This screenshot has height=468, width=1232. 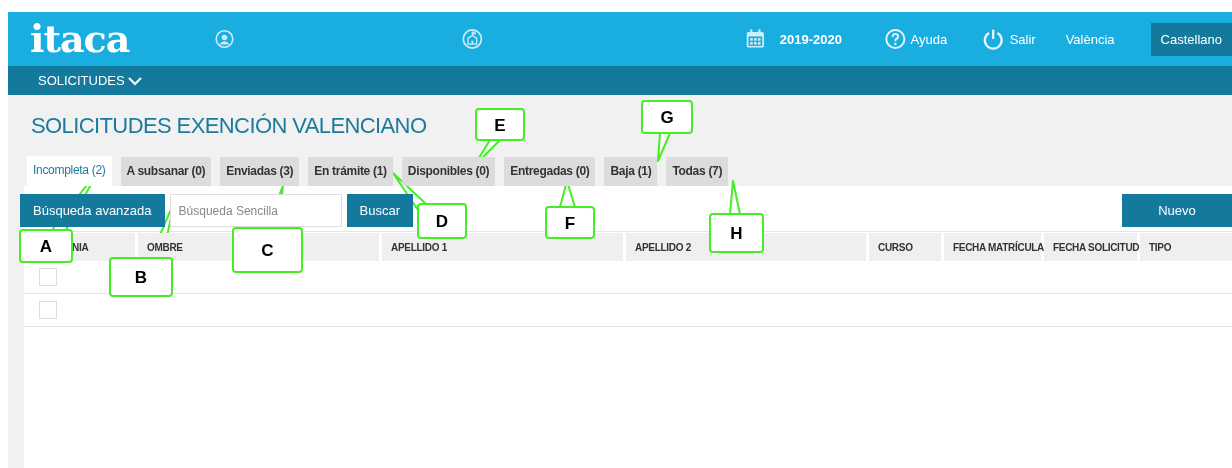 What do you see at coordinates (267, 250) in the screenshot?
I see `callout-tooltip: C` at bounding box center [267, 250].